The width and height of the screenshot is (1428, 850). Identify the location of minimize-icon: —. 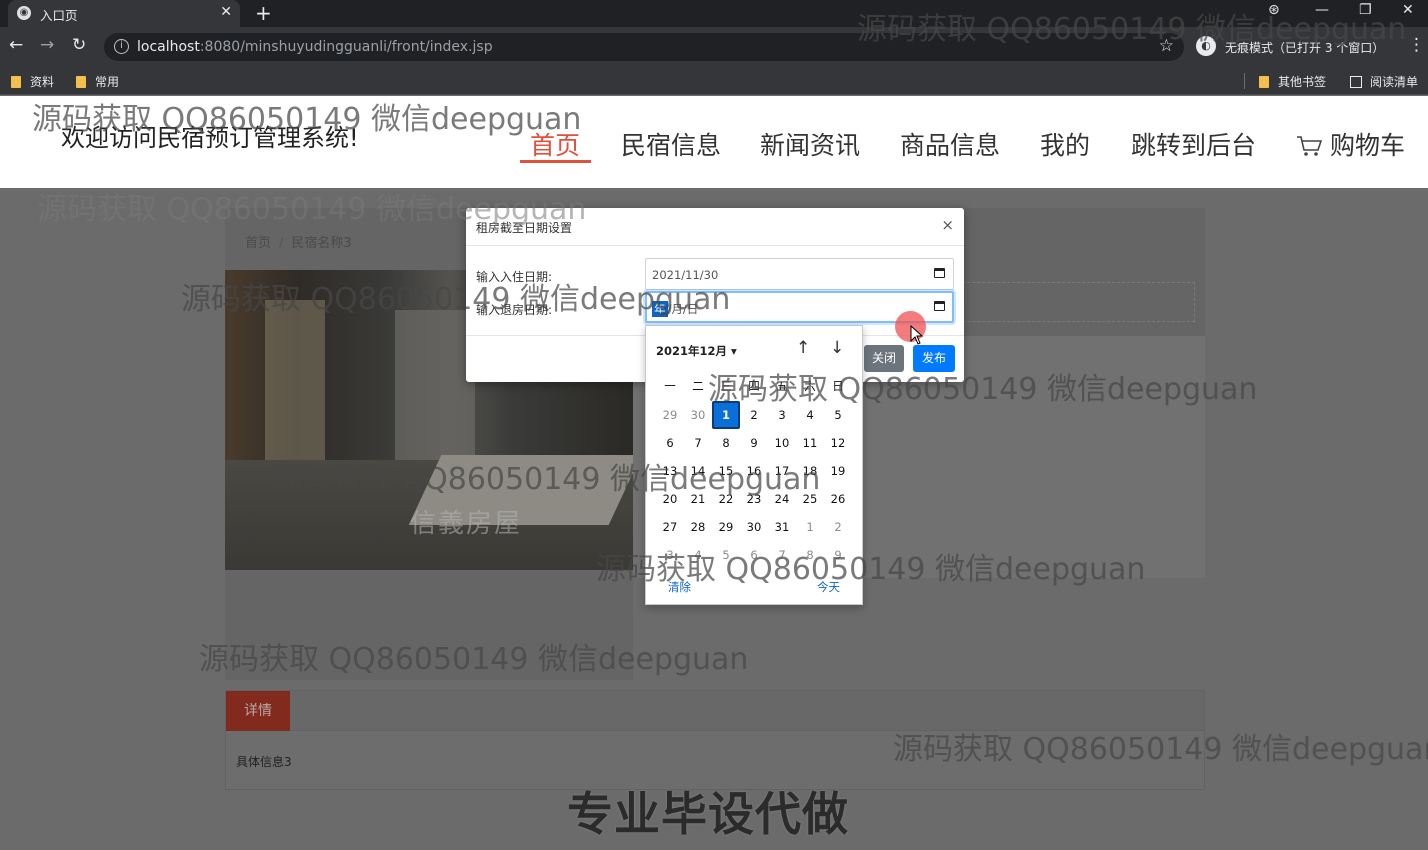
(1322, 10).